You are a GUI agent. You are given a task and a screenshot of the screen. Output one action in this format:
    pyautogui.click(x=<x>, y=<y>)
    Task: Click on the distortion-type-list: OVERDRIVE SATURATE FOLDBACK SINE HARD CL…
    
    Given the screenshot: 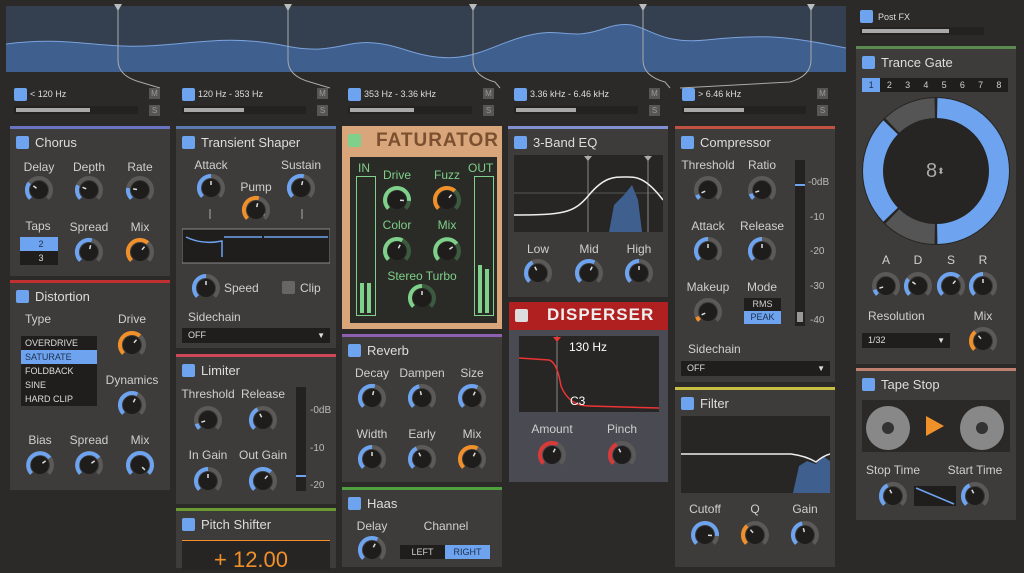 What is the action you would take?
    pyautogui.click(x=59, y=371)
    